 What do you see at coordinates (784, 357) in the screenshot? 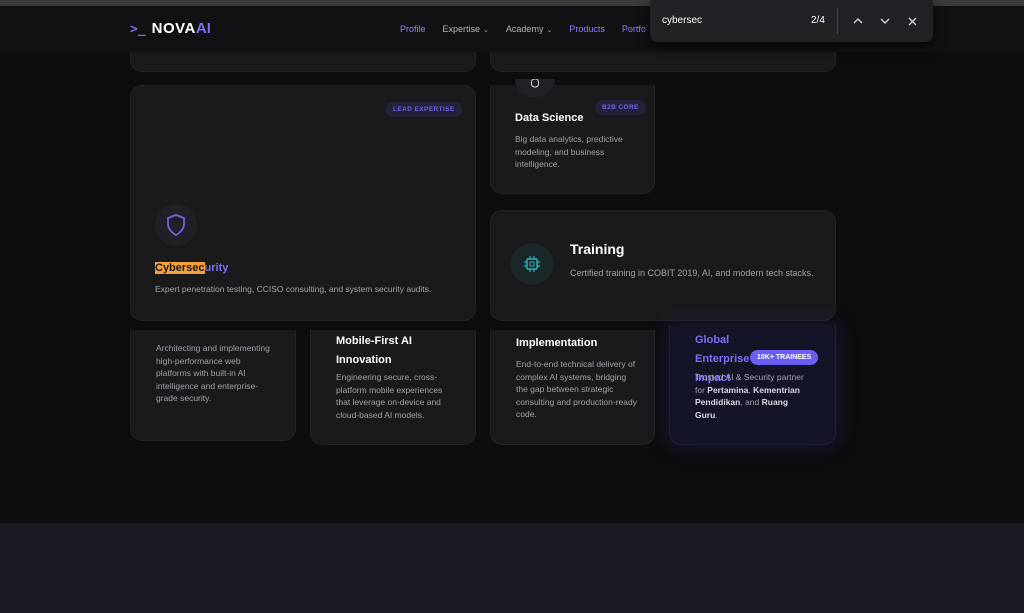
I see `trainees-badge: 10K+ TRAINEES` at bounding box center [784, 357].